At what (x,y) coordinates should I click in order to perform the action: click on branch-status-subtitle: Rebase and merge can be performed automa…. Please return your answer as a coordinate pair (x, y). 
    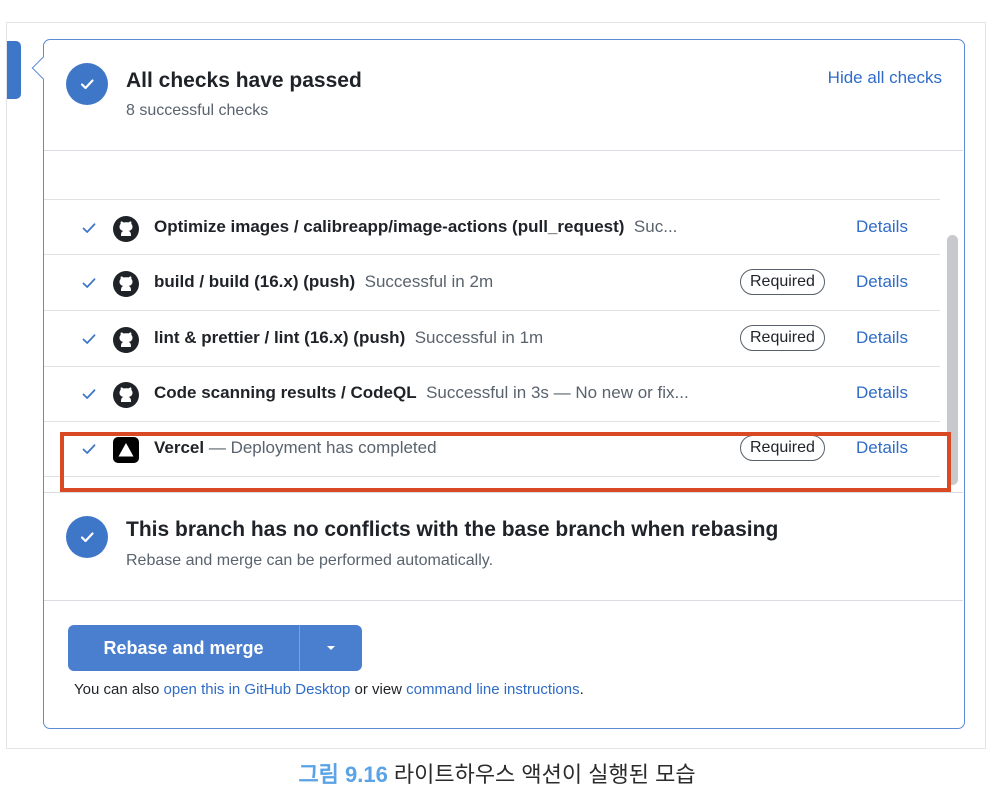
    Looking at the image, I should click on (310, 560).